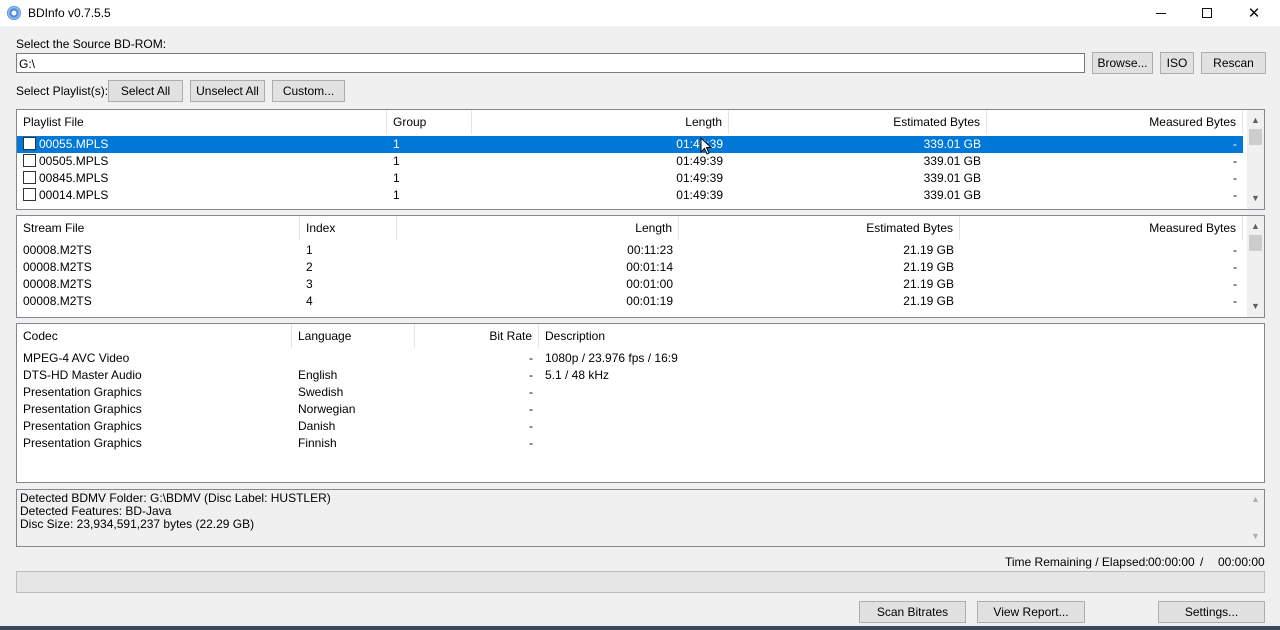 This screenshot has width=1280, height=630. Describe the element at coordinates (819, 228) in the screenshot. I see `col-stream-estimated: Estimated Bytes` at that location.